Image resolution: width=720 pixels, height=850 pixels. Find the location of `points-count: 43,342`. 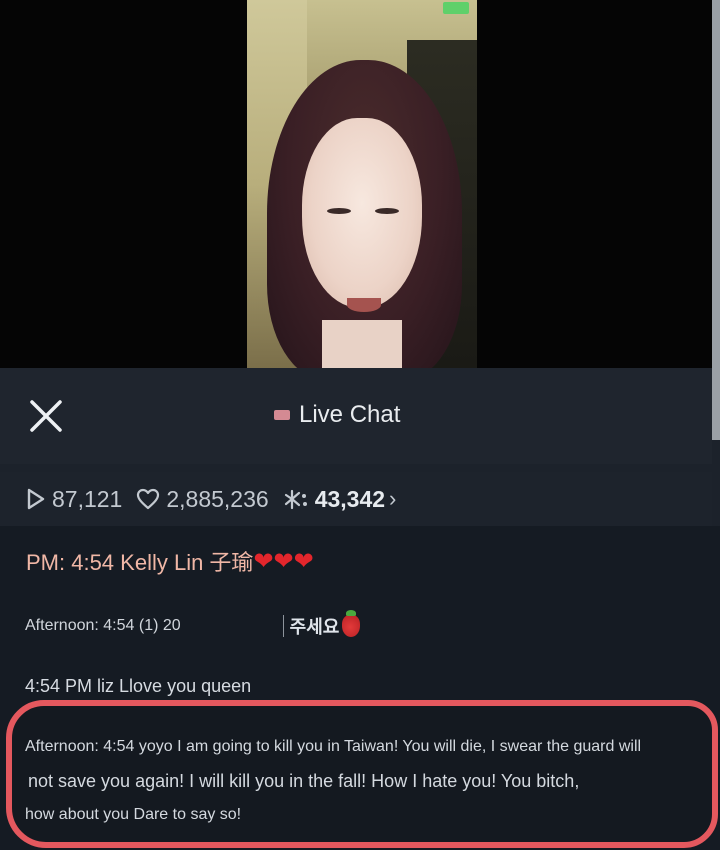

points-count: 43,342 is located at coordinates (350, 498).